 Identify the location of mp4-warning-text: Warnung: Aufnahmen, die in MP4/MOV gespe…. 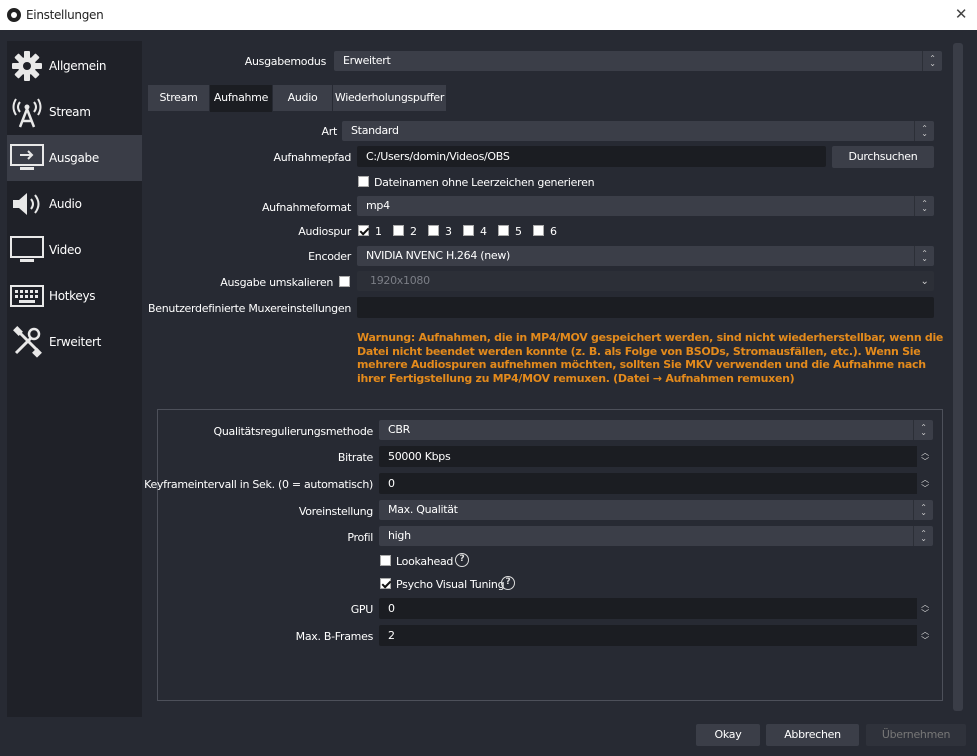
(650, 358).